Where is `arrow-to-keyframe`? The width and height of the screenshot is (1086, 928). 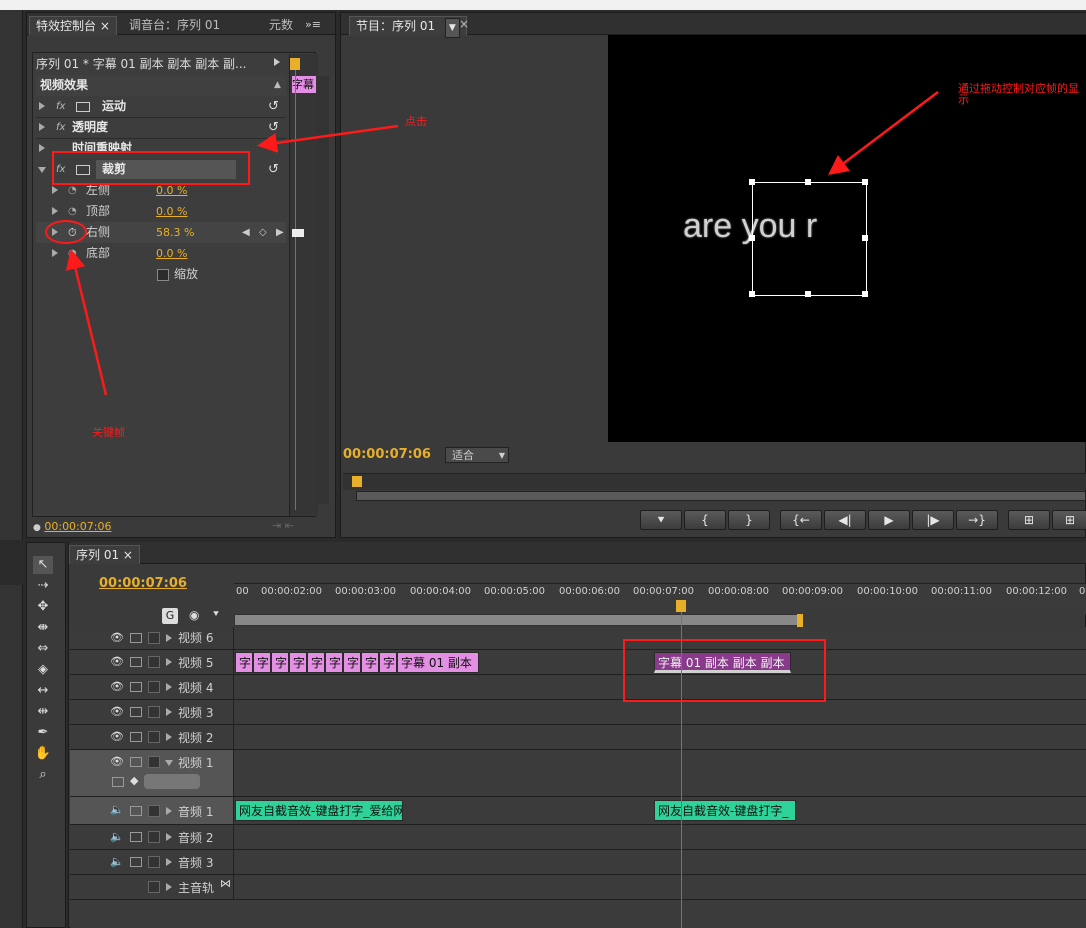 arrow-to-keyframe is located at coordinates (86, 322).